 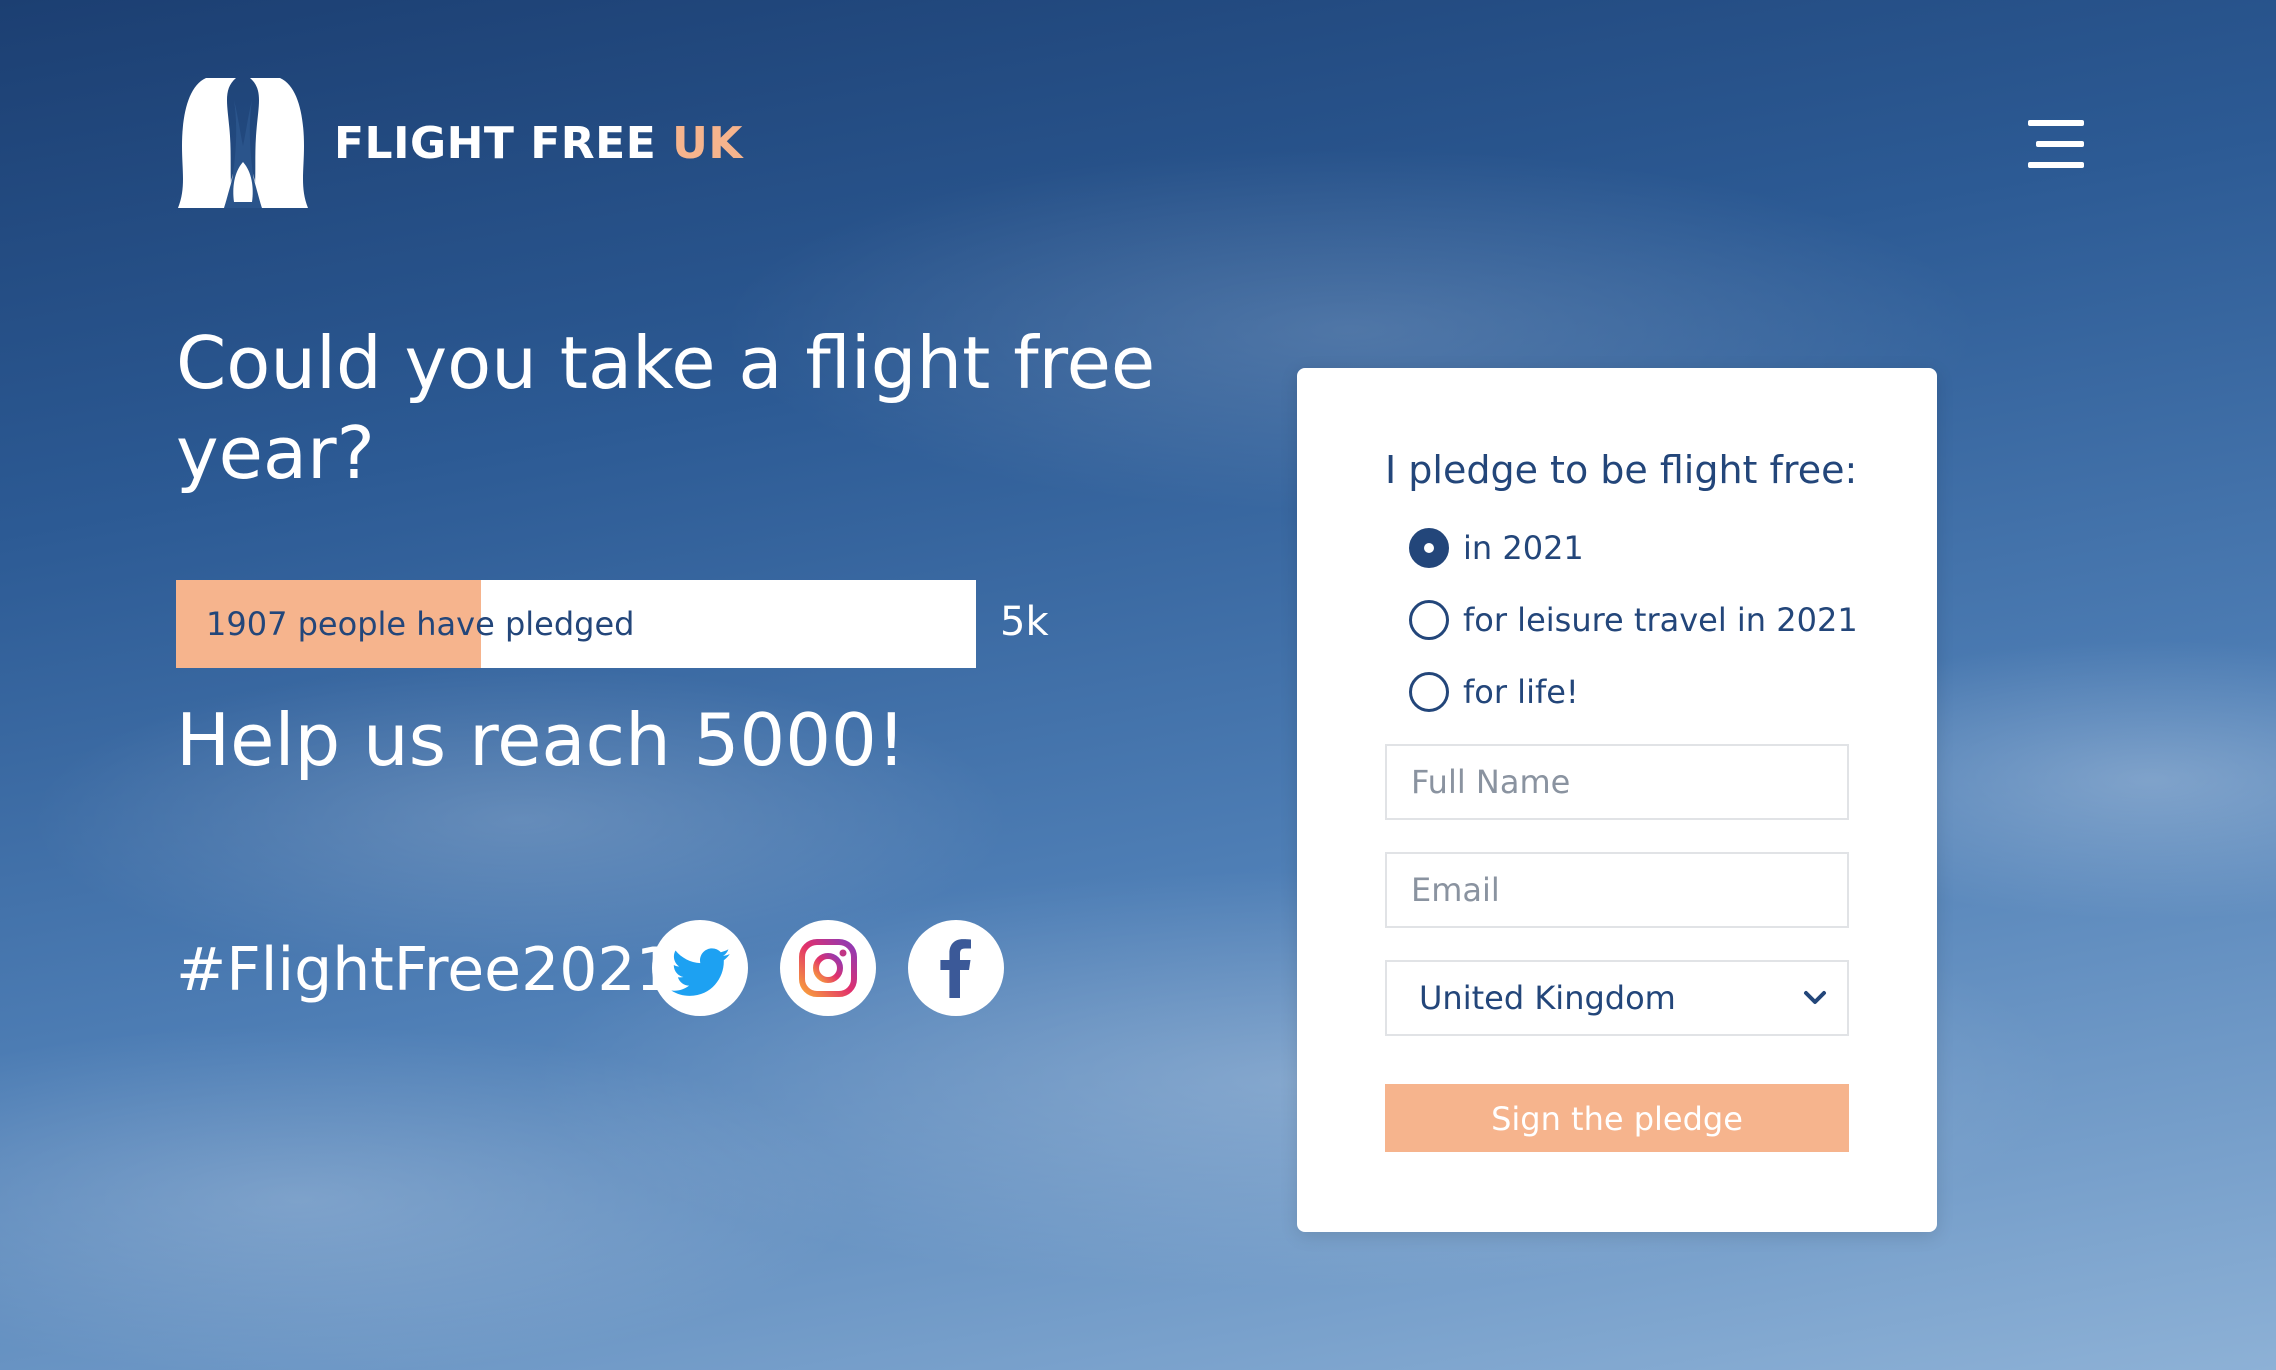 I want to click on full-name-field, so click(x=1617, y=782).